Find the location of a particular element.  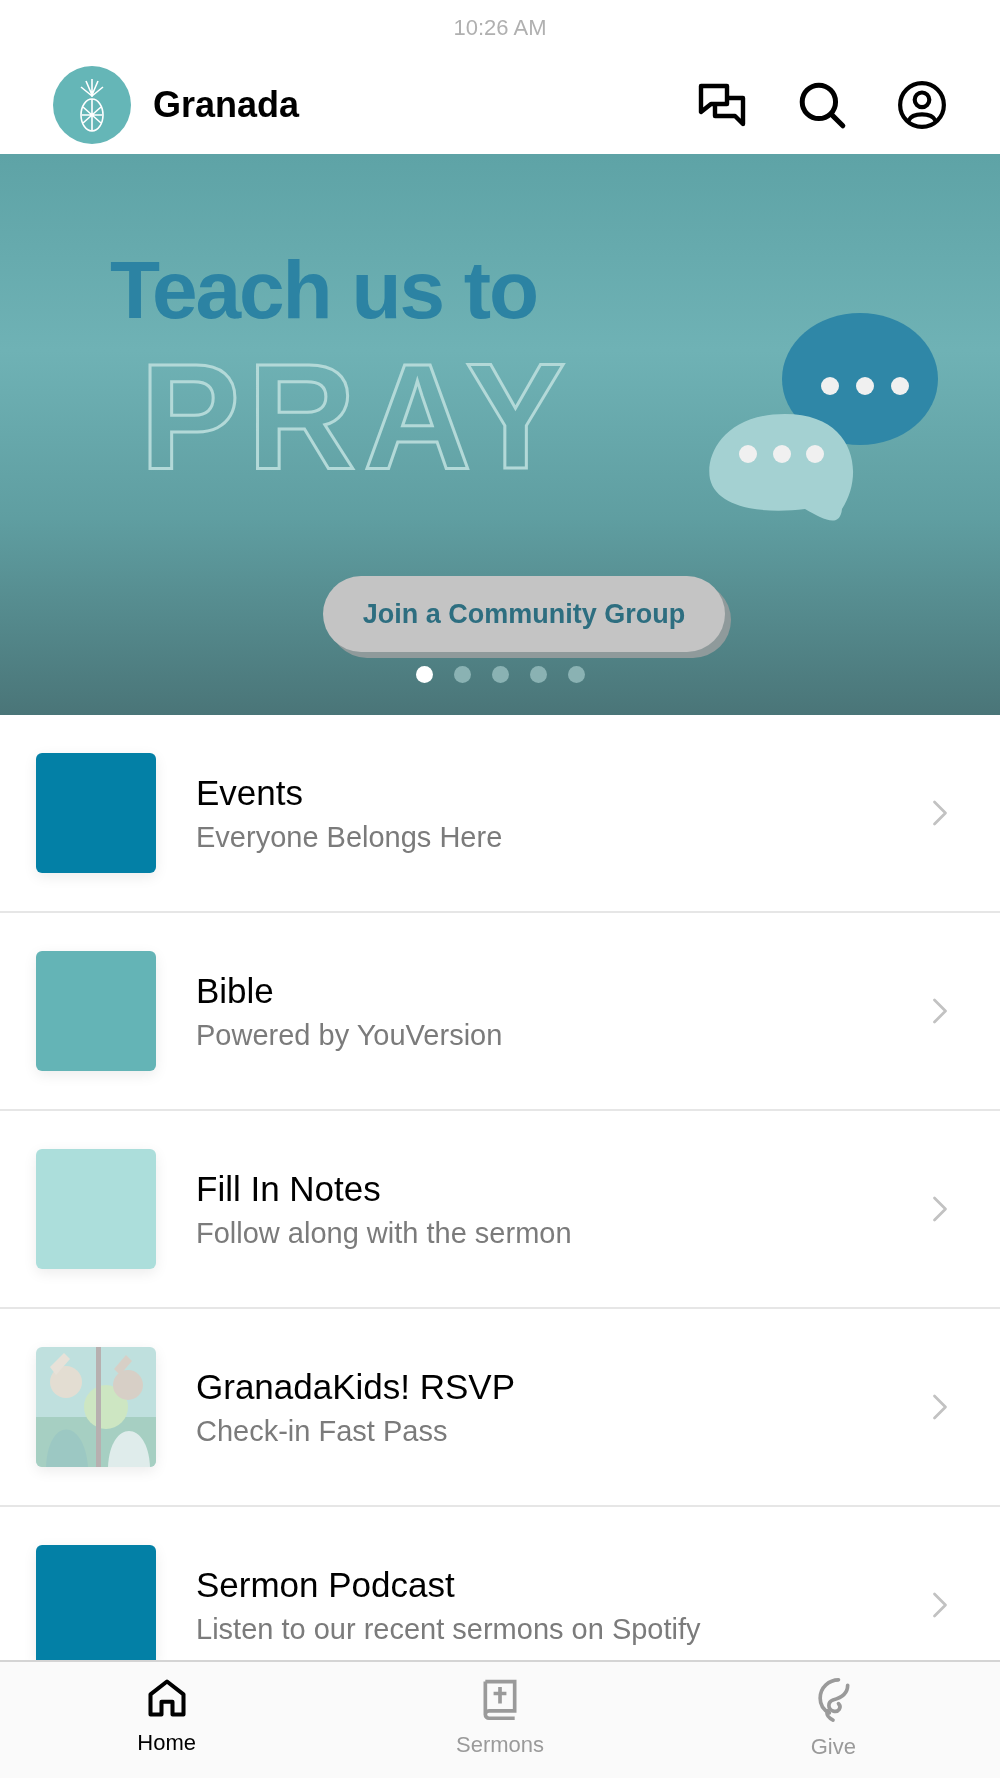

list-row: Events Everyone Belongs Here is located at coordinates (500, 814).